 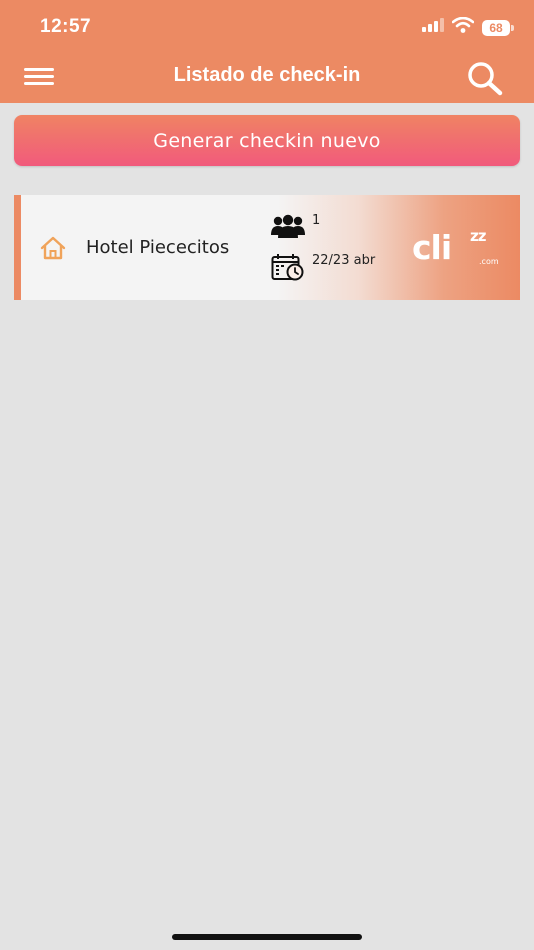 I want to click on guests-count: 1, so click(x=316, y=220).